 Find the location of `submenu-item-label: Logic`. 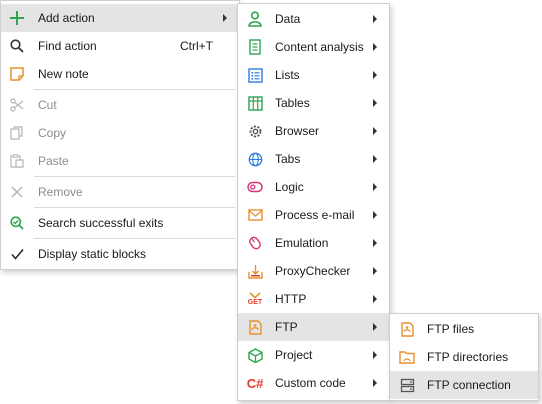

submenu-item-label: Logic is located at coordinates (289, 187).